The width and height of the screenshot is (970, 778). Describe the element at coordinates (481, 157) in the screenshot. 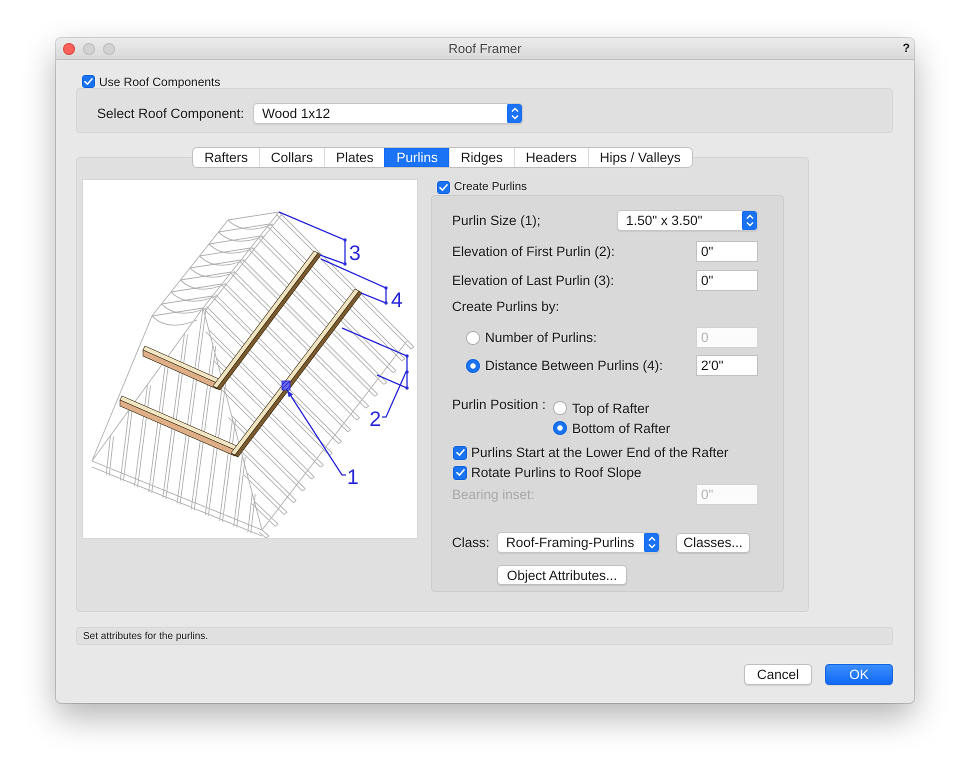

I see `tab: Ridges` at that location.